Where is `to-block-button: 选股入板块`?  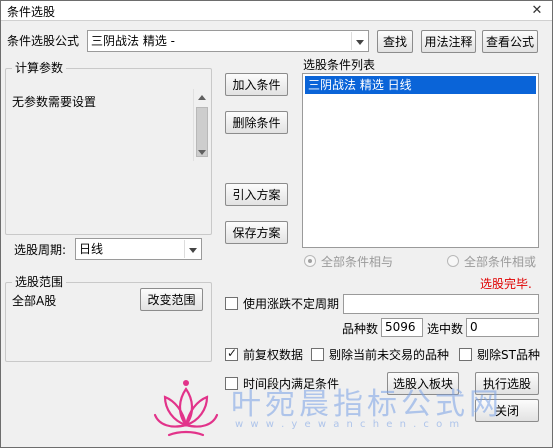
to-block-button: 选股入板块 is located at coordinates (423, 383).